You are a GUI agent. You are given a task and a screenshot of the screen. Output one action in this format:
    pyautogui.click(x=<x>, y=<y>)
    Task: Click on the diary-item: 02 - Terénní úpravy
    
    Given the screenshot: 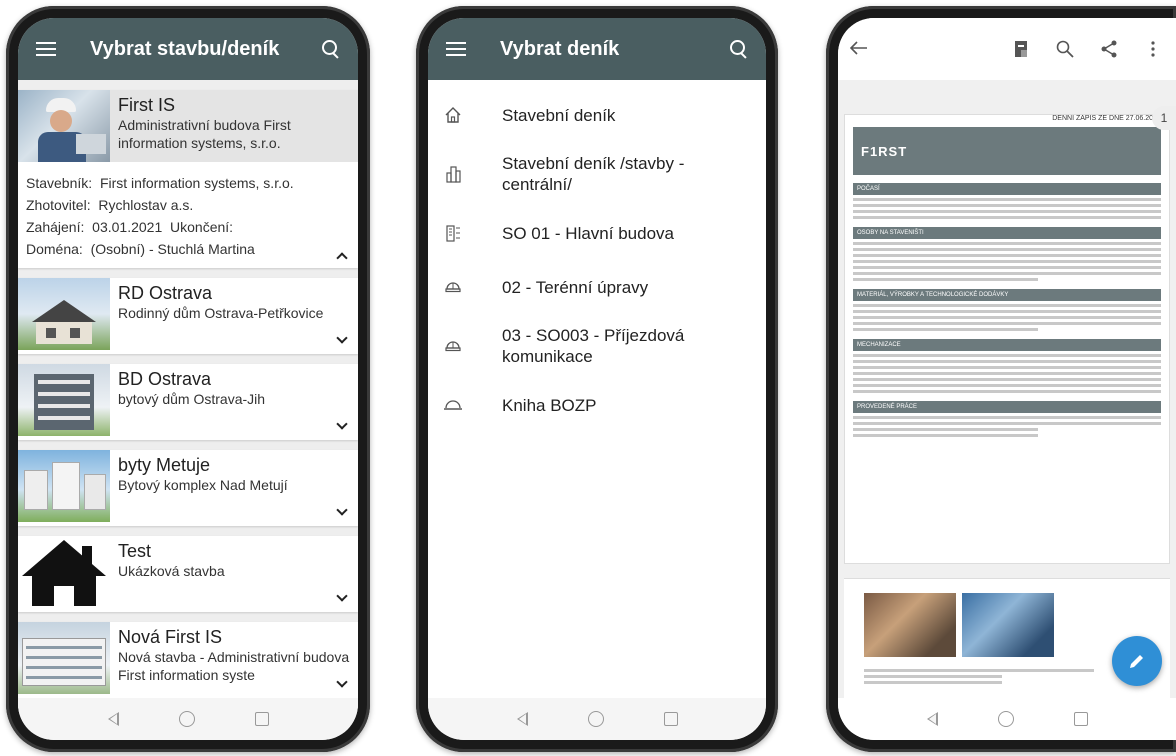 What is the action you would take?
    pyautogui.click(x=597, y=287)
    